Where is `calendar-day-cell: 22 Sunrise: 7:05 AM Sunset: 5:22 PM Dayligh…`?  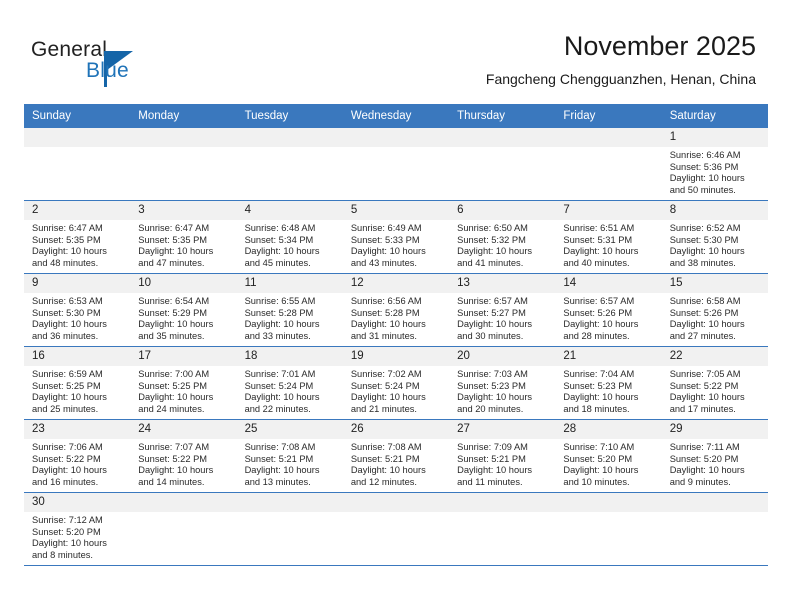
calendar-day-cell: 22 Sunrise: 7:05 AM Sunset: 5:22 PM Dayligh… is located at coordinates (714, 383).